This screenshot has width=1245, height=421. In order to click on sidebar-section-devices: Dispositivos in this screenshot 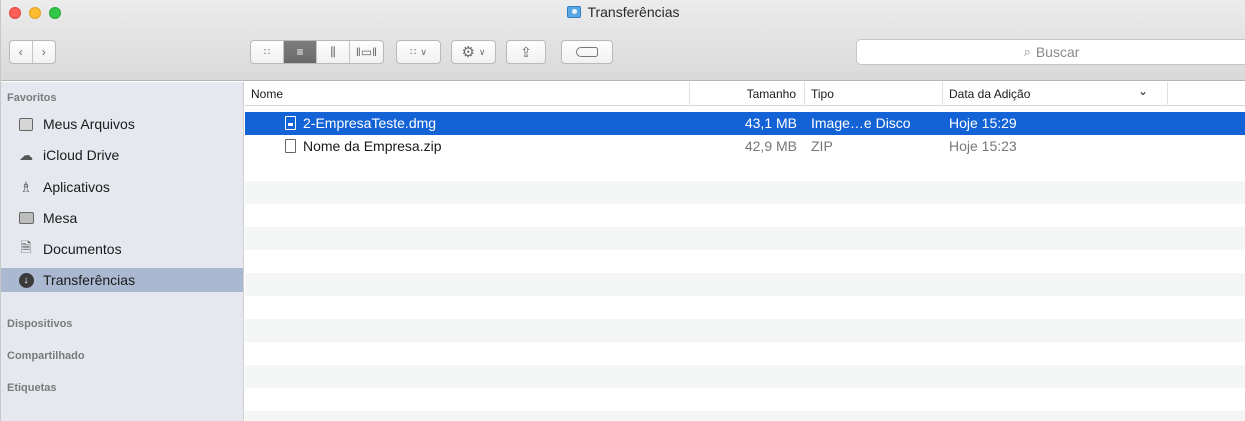, I will do `click(39, 324)`.